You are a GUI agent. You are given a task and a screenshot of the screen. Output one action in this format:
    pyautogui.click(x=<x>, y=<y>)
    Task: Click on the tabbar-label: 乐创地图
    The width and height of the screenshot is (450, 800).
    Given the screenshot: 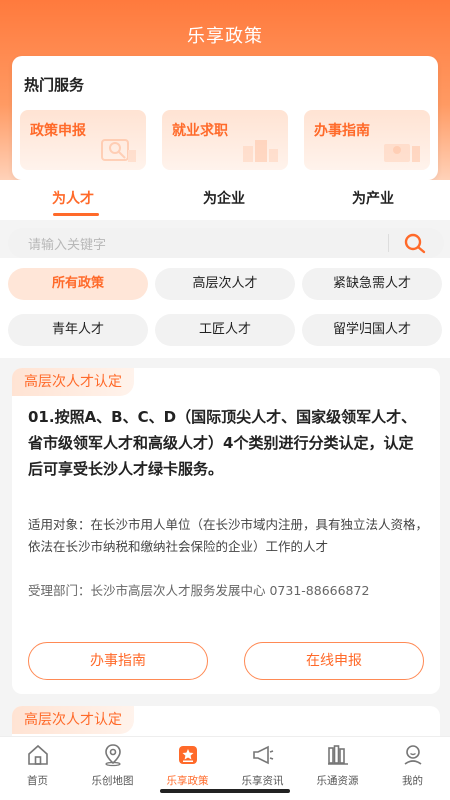 What is the action you would take?
    pyautogui.click(x=112, y=781)
    